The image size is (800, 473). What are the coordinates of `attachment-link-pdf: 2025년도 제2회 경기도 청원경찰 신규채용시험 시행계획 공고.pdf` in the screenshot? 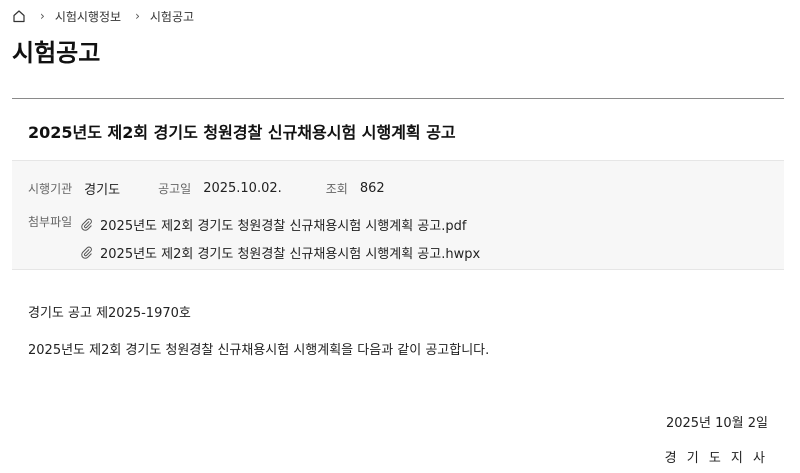 It's located at (310, 224).